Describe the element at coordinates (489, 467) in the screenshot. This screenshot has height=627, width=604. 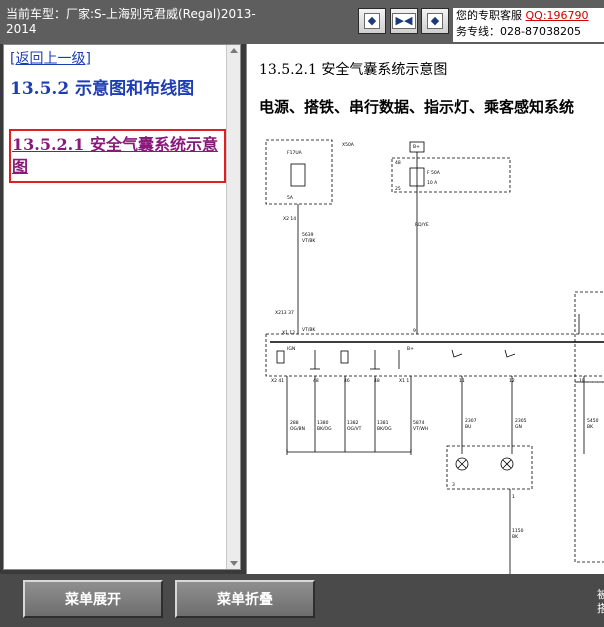
I see `indicator-module` at that location.